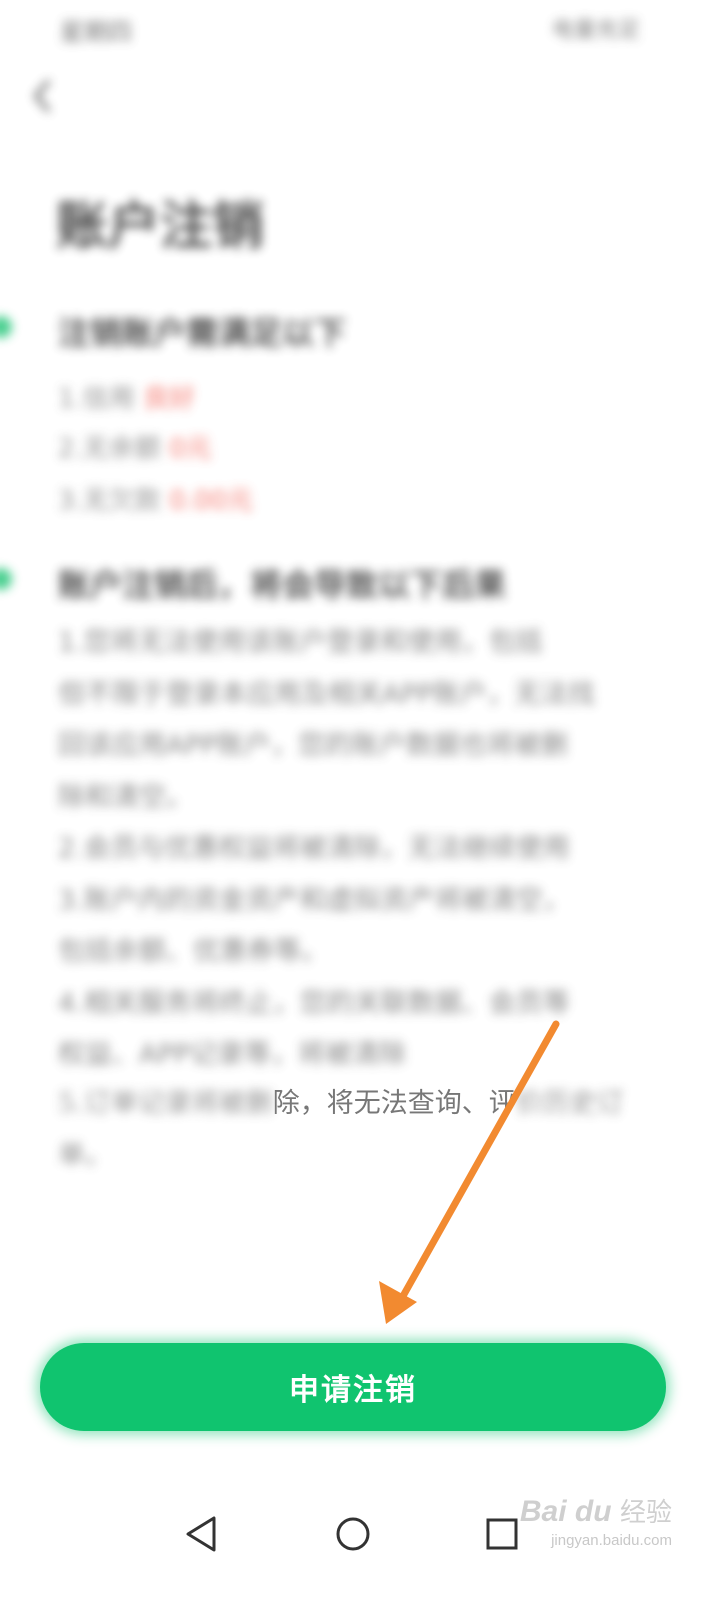  Describe the element at coordinates (314, 900) in the screenshot. I see `notice-line: 3.账户内的资金资产和虚拟资产将被清空，` at that location.